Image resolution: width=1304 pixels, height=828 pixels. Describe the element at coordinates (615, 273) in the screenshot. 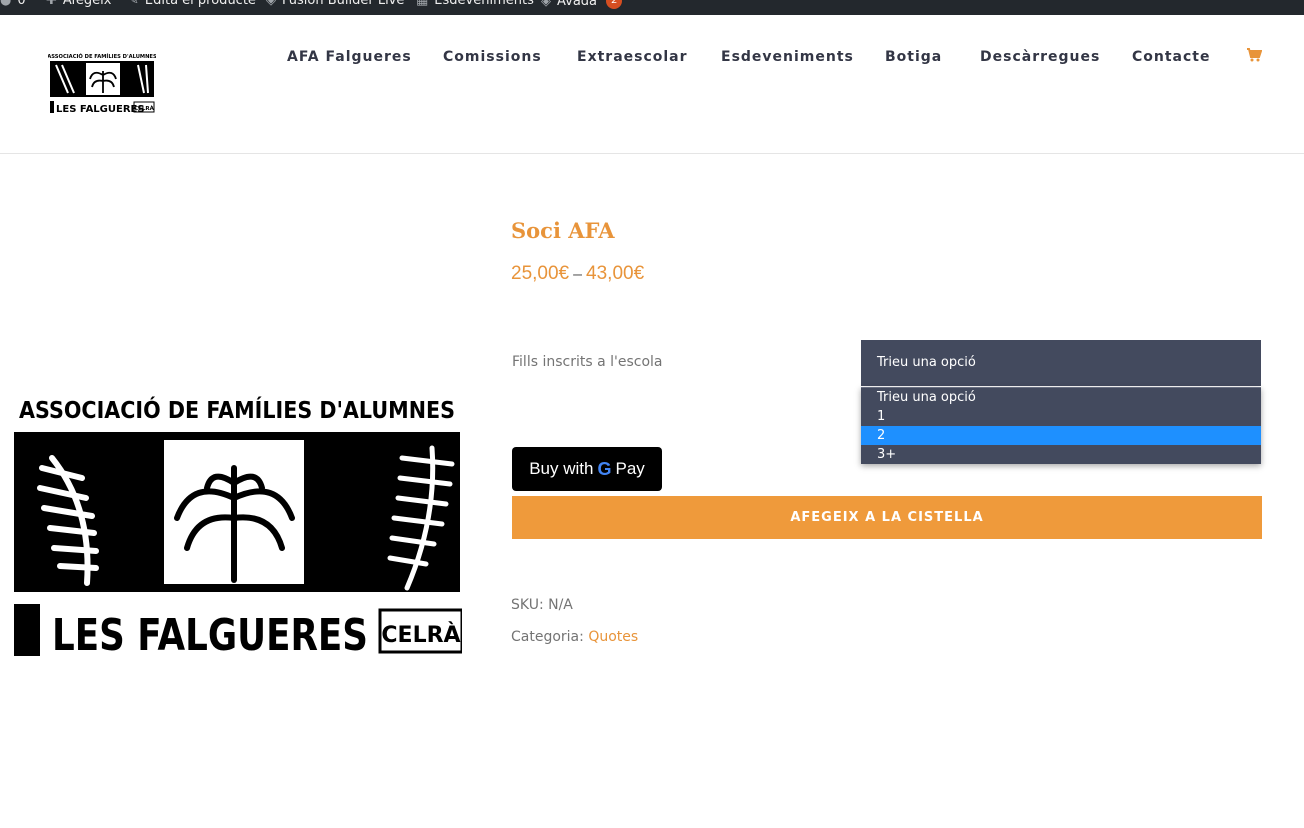

I see `price-max: 43,00€` at that location.